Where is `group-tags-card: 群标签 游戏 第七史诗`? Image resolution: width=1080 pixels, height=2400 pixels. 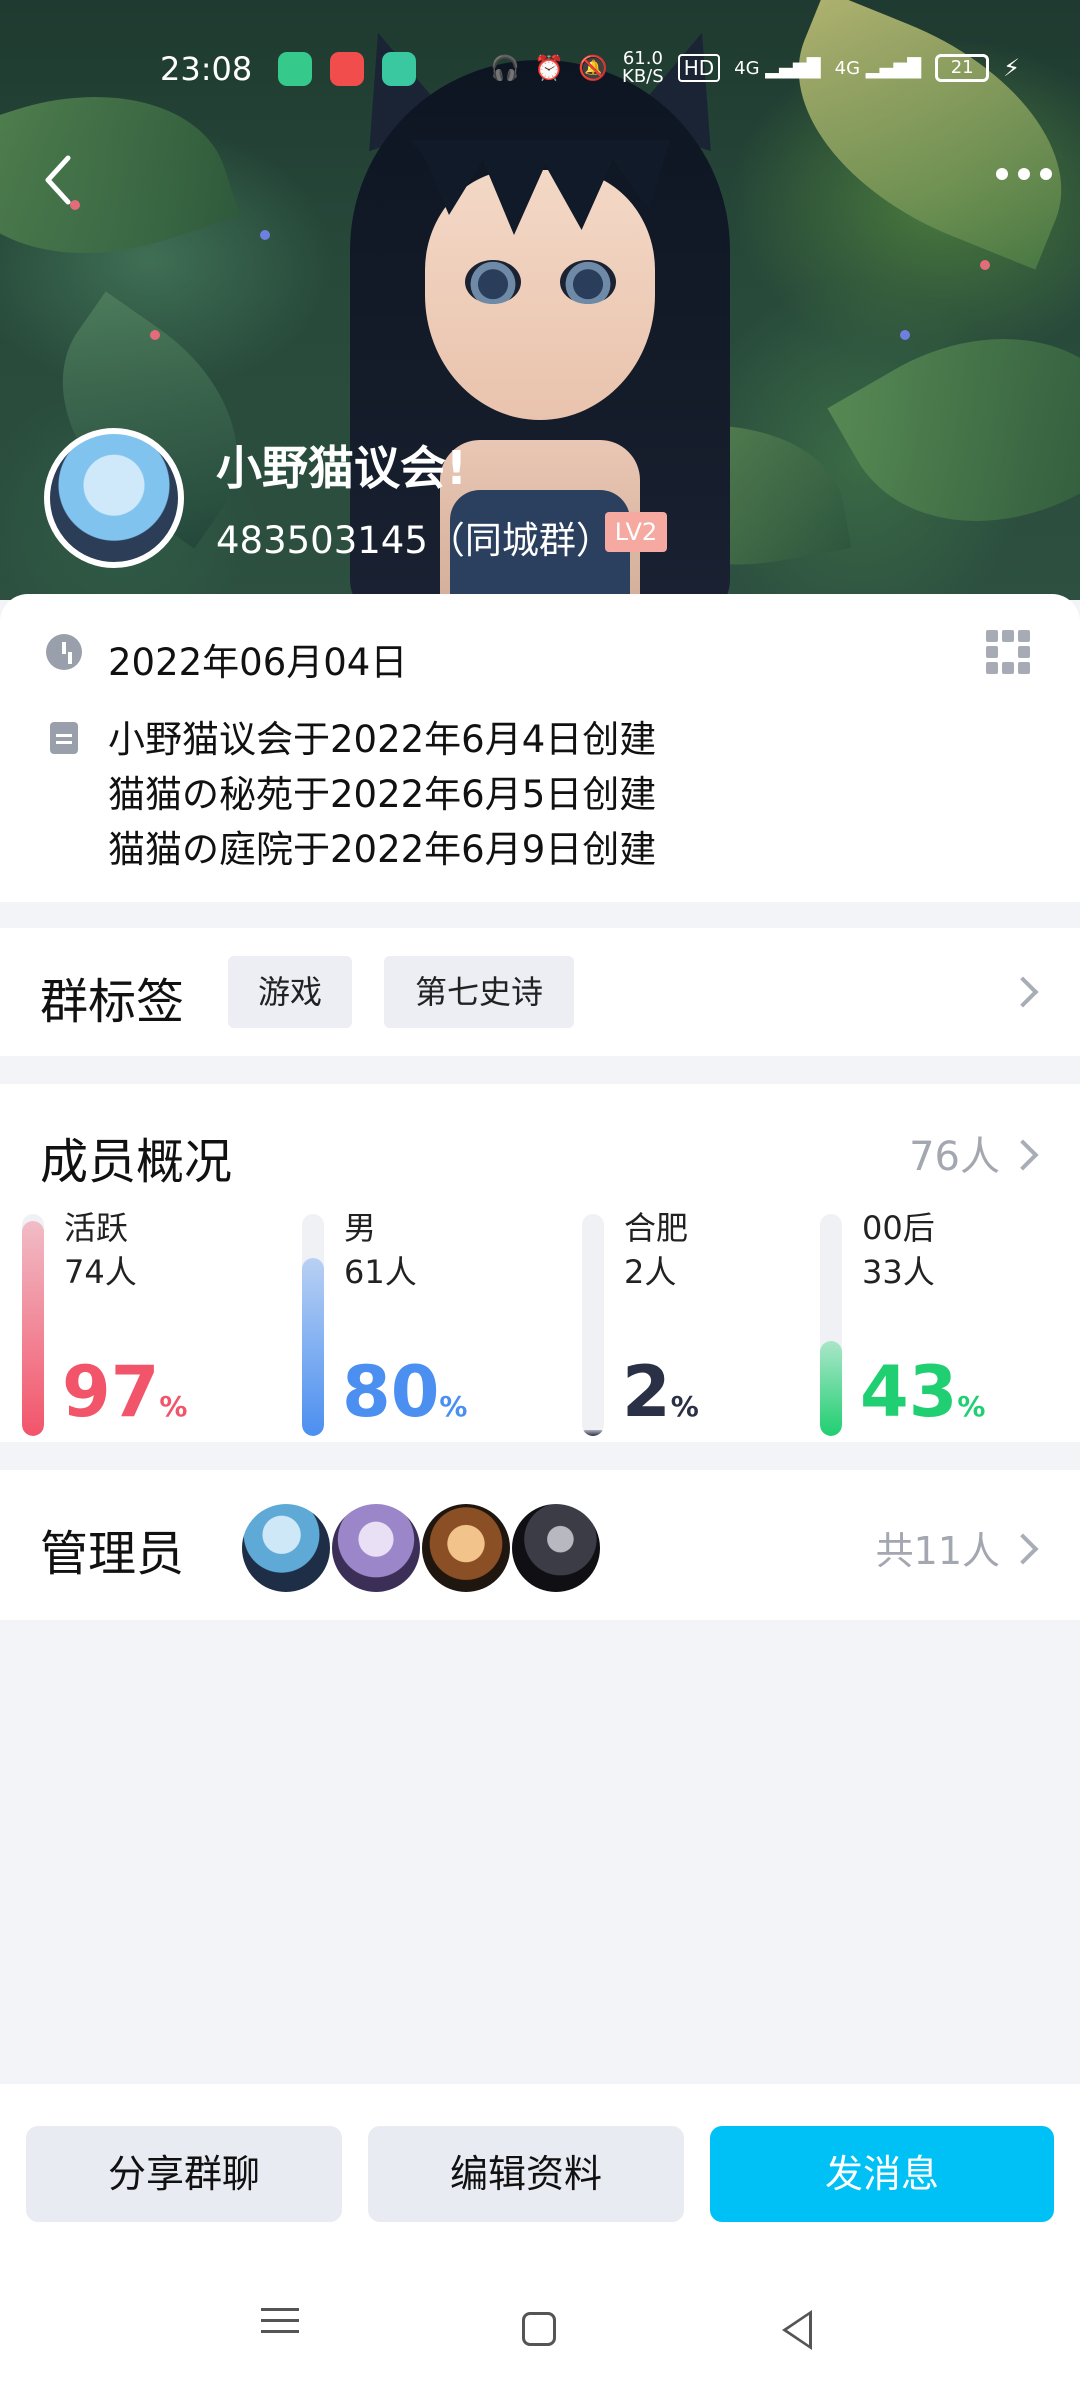
group-tags-card: 群标签 游戏 第七史诗 is located at coordinates (540, 992).